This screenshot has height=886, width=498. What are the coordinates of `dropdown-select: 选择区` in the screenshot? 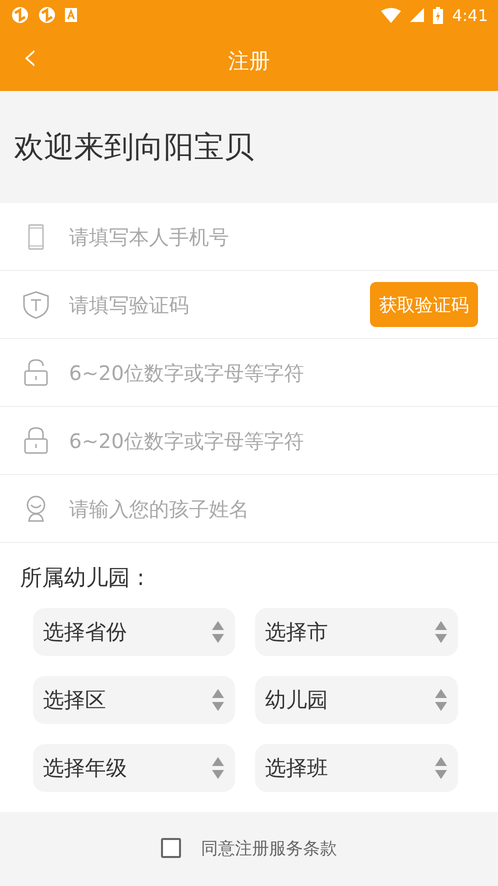 It's located at (134, 700).